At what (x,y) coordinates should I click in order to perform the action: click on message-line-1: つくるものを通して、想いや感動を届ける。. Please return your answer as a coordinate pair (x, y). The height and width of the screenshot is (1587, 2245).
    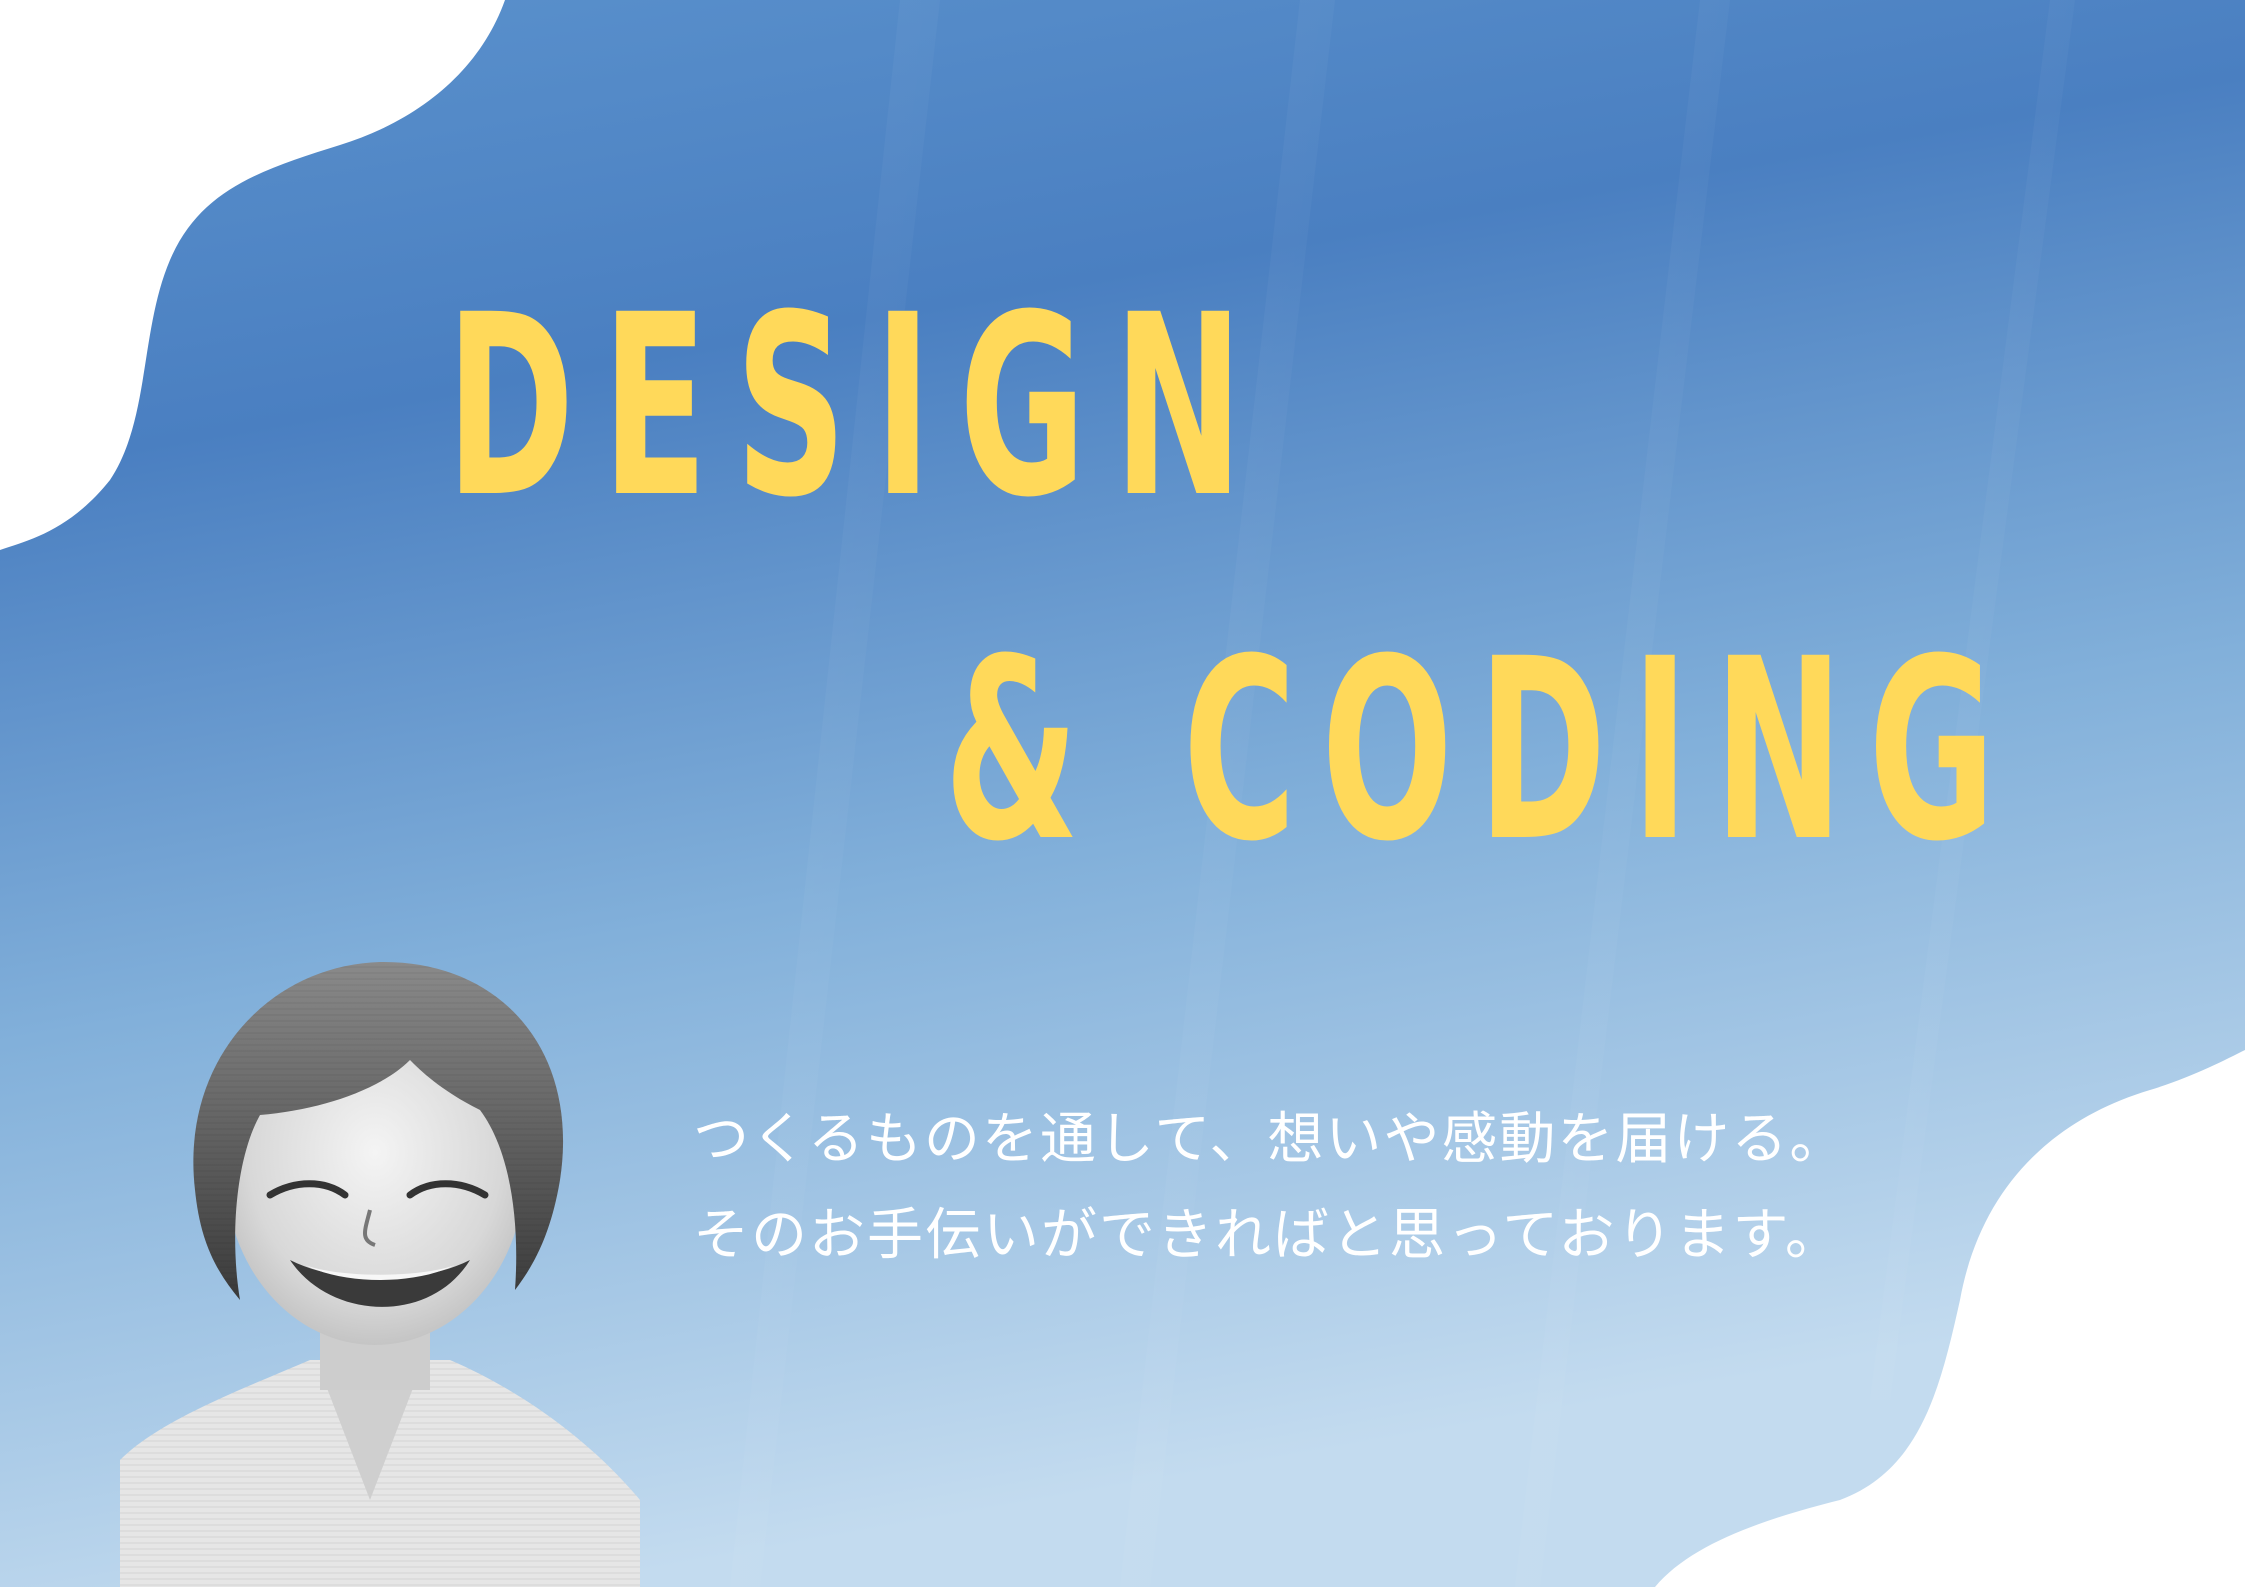
    Looking at the image, I should click on (1270, 1139).